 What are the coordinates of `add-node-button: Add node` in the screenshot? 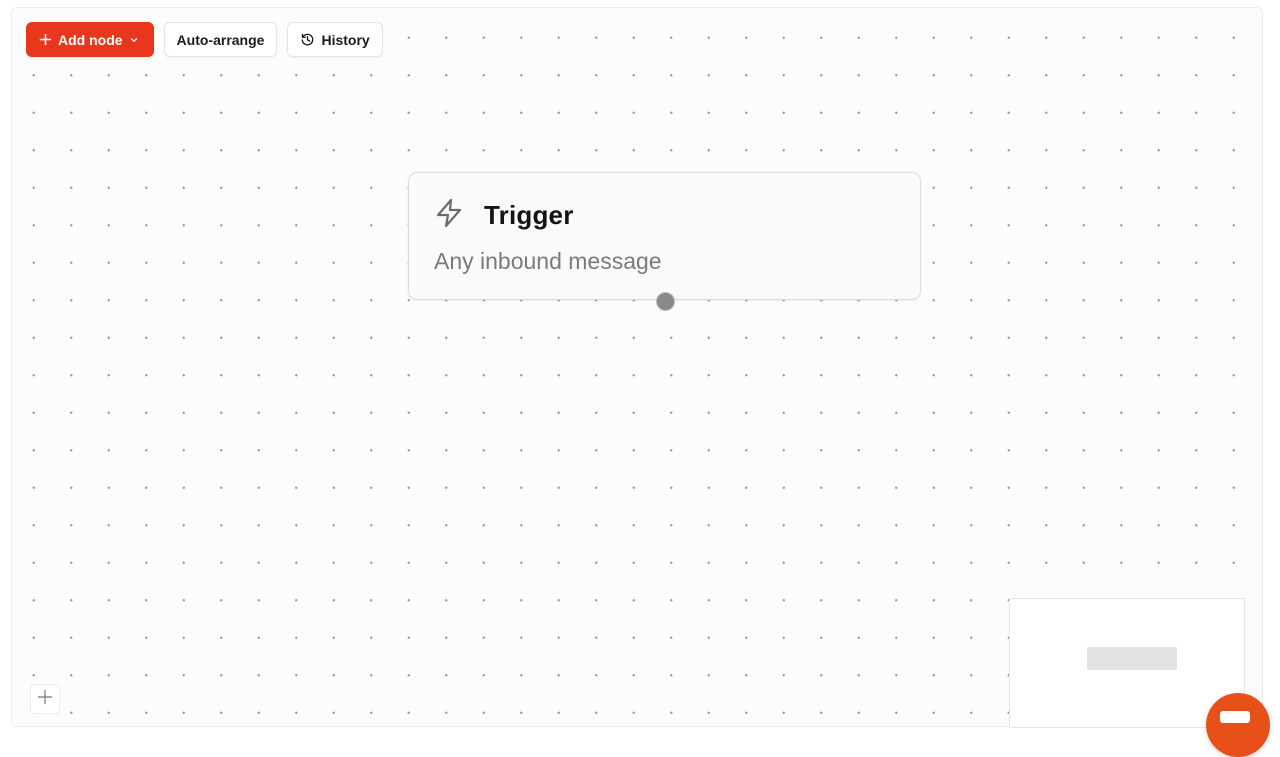 It's located at (90, 39).